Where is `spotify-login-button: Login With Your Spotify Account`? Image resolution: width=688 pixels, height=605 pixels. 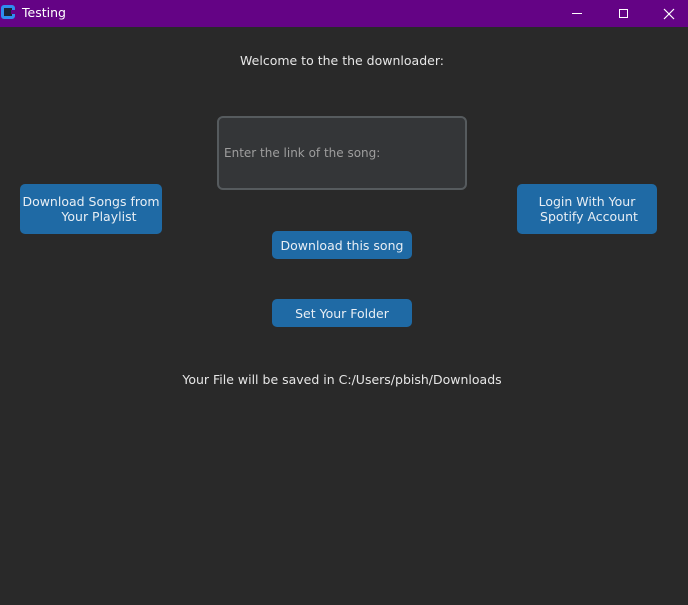
spotify-login-button: Login With Your Spotify Account is located at coordinates (587, 209).